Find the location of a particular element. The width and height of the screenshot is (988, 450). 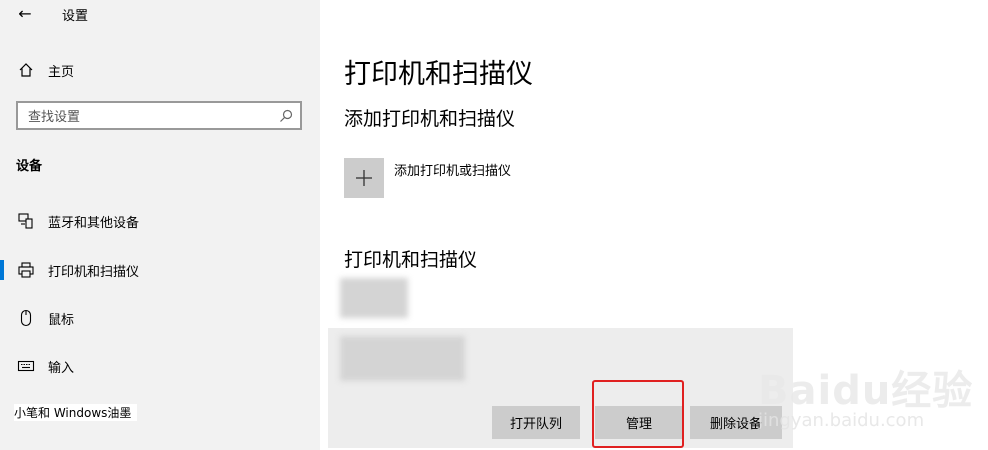

blurred-printer-item is located at coordinates (374, 298).